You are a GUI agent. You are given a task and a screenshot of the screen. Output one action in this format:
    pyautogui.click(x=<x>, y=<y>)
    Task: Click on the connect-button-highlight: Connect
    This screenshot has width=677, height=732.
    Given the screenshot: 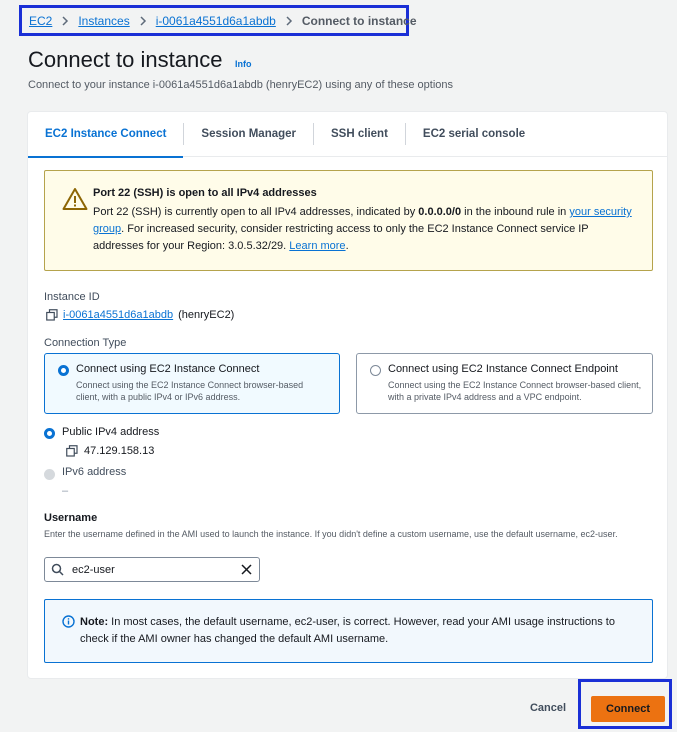 What is the action you would take?
    pyautogui.click(x=625, y=704)
    